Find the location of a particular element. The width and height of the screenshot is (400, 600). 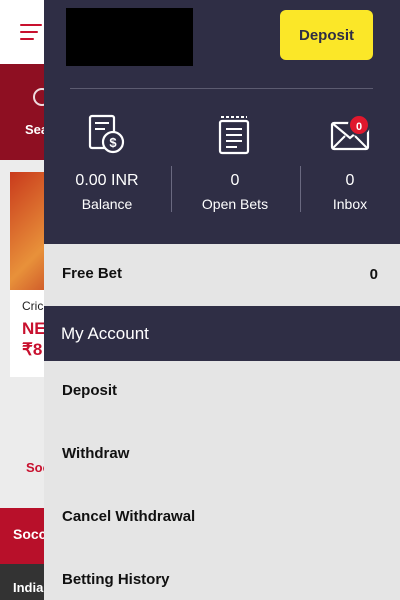

menu-item-cancel-withdrawal: Cancel Withdrawal is located at coordinates (222, 518).